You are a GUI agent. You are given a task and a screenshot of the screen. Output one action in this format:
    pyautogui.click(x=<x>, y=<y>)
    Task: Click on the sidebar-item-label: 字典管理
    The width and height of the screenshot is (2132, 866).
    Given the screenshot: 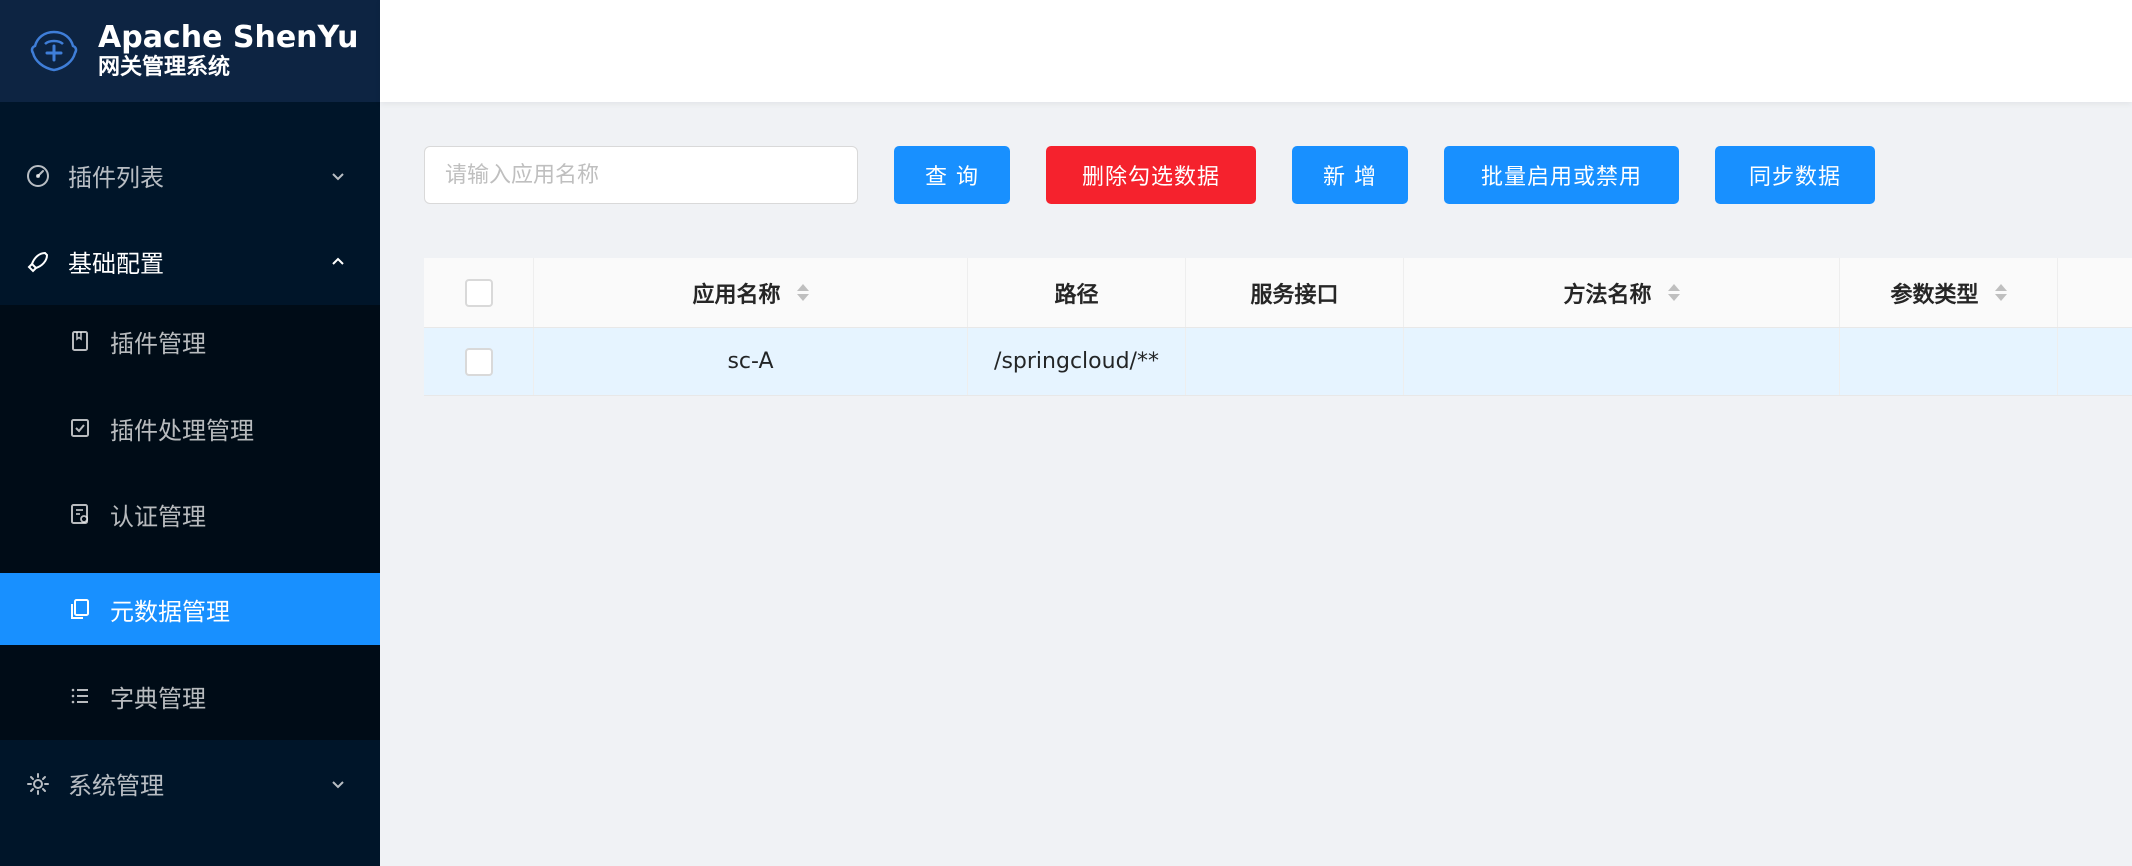 What is the action you would take?
    pyautogui.click(x=158, y=698)
    